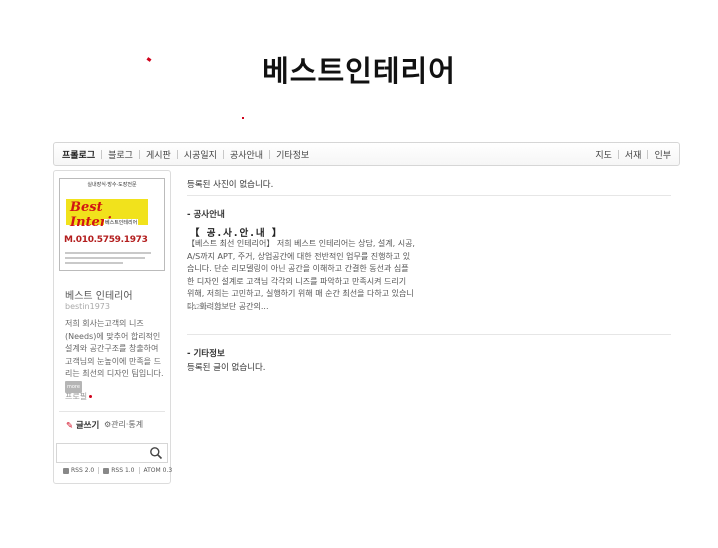  I want to click on menu-neighbor: 인부, so click(662, 154).